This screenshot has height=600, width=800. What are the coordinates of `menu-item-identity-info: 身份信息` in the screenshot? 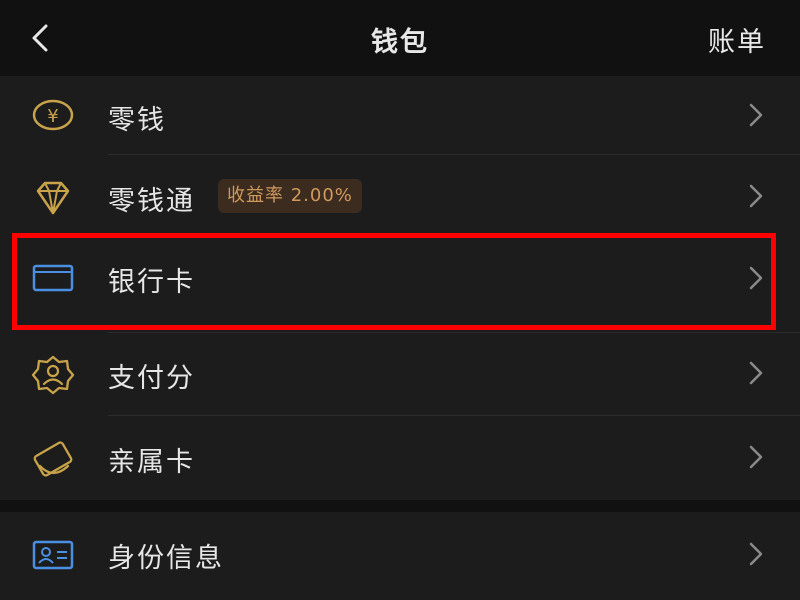 It's located at (400, 556).